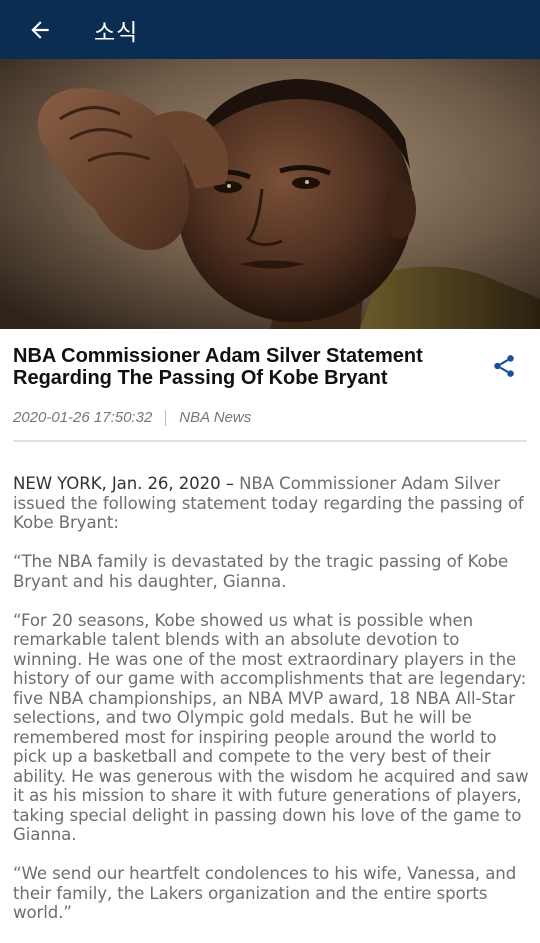 The height and width of the screenshot is (943, 540). Describe the element at coordinates (270, 441) in the screenshot. I see `header-divider` at that location.